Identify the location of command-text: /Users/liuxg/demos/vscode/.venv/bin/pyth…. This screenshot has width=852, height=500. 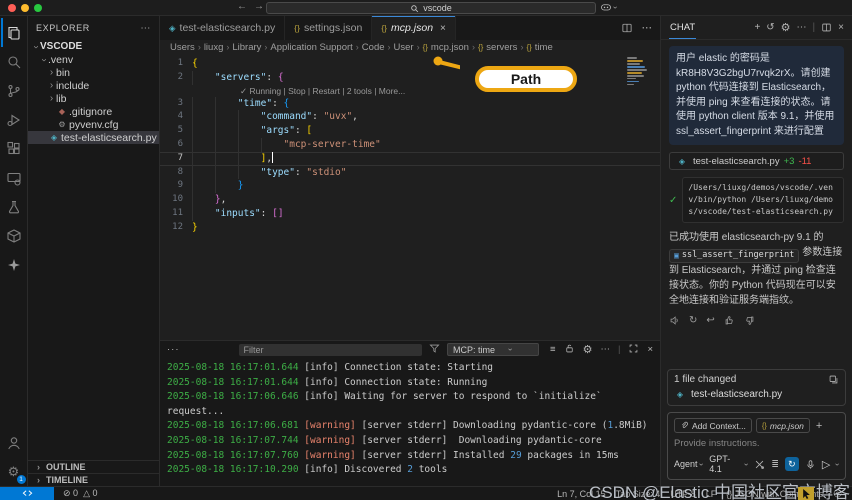
(763, 200).